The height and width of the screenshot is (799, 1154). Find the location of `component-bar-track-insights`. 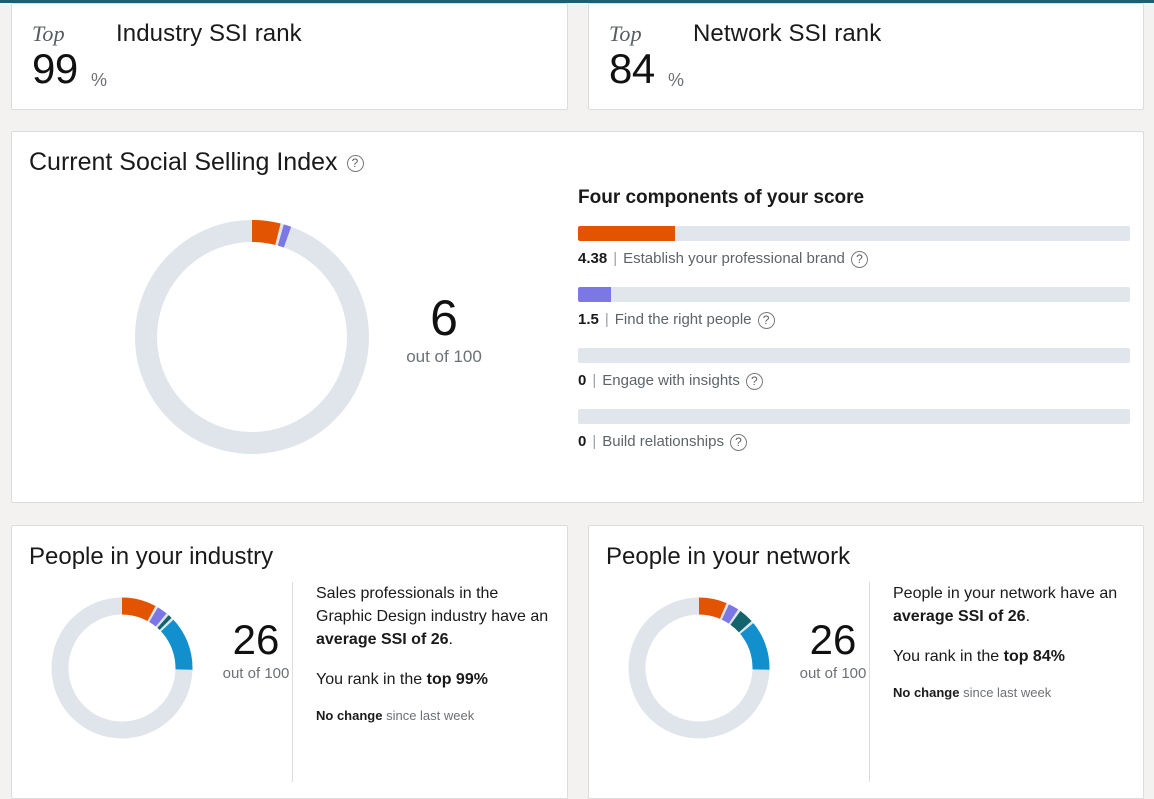

component-bar-track-insights is located at coordinates (854, 355).